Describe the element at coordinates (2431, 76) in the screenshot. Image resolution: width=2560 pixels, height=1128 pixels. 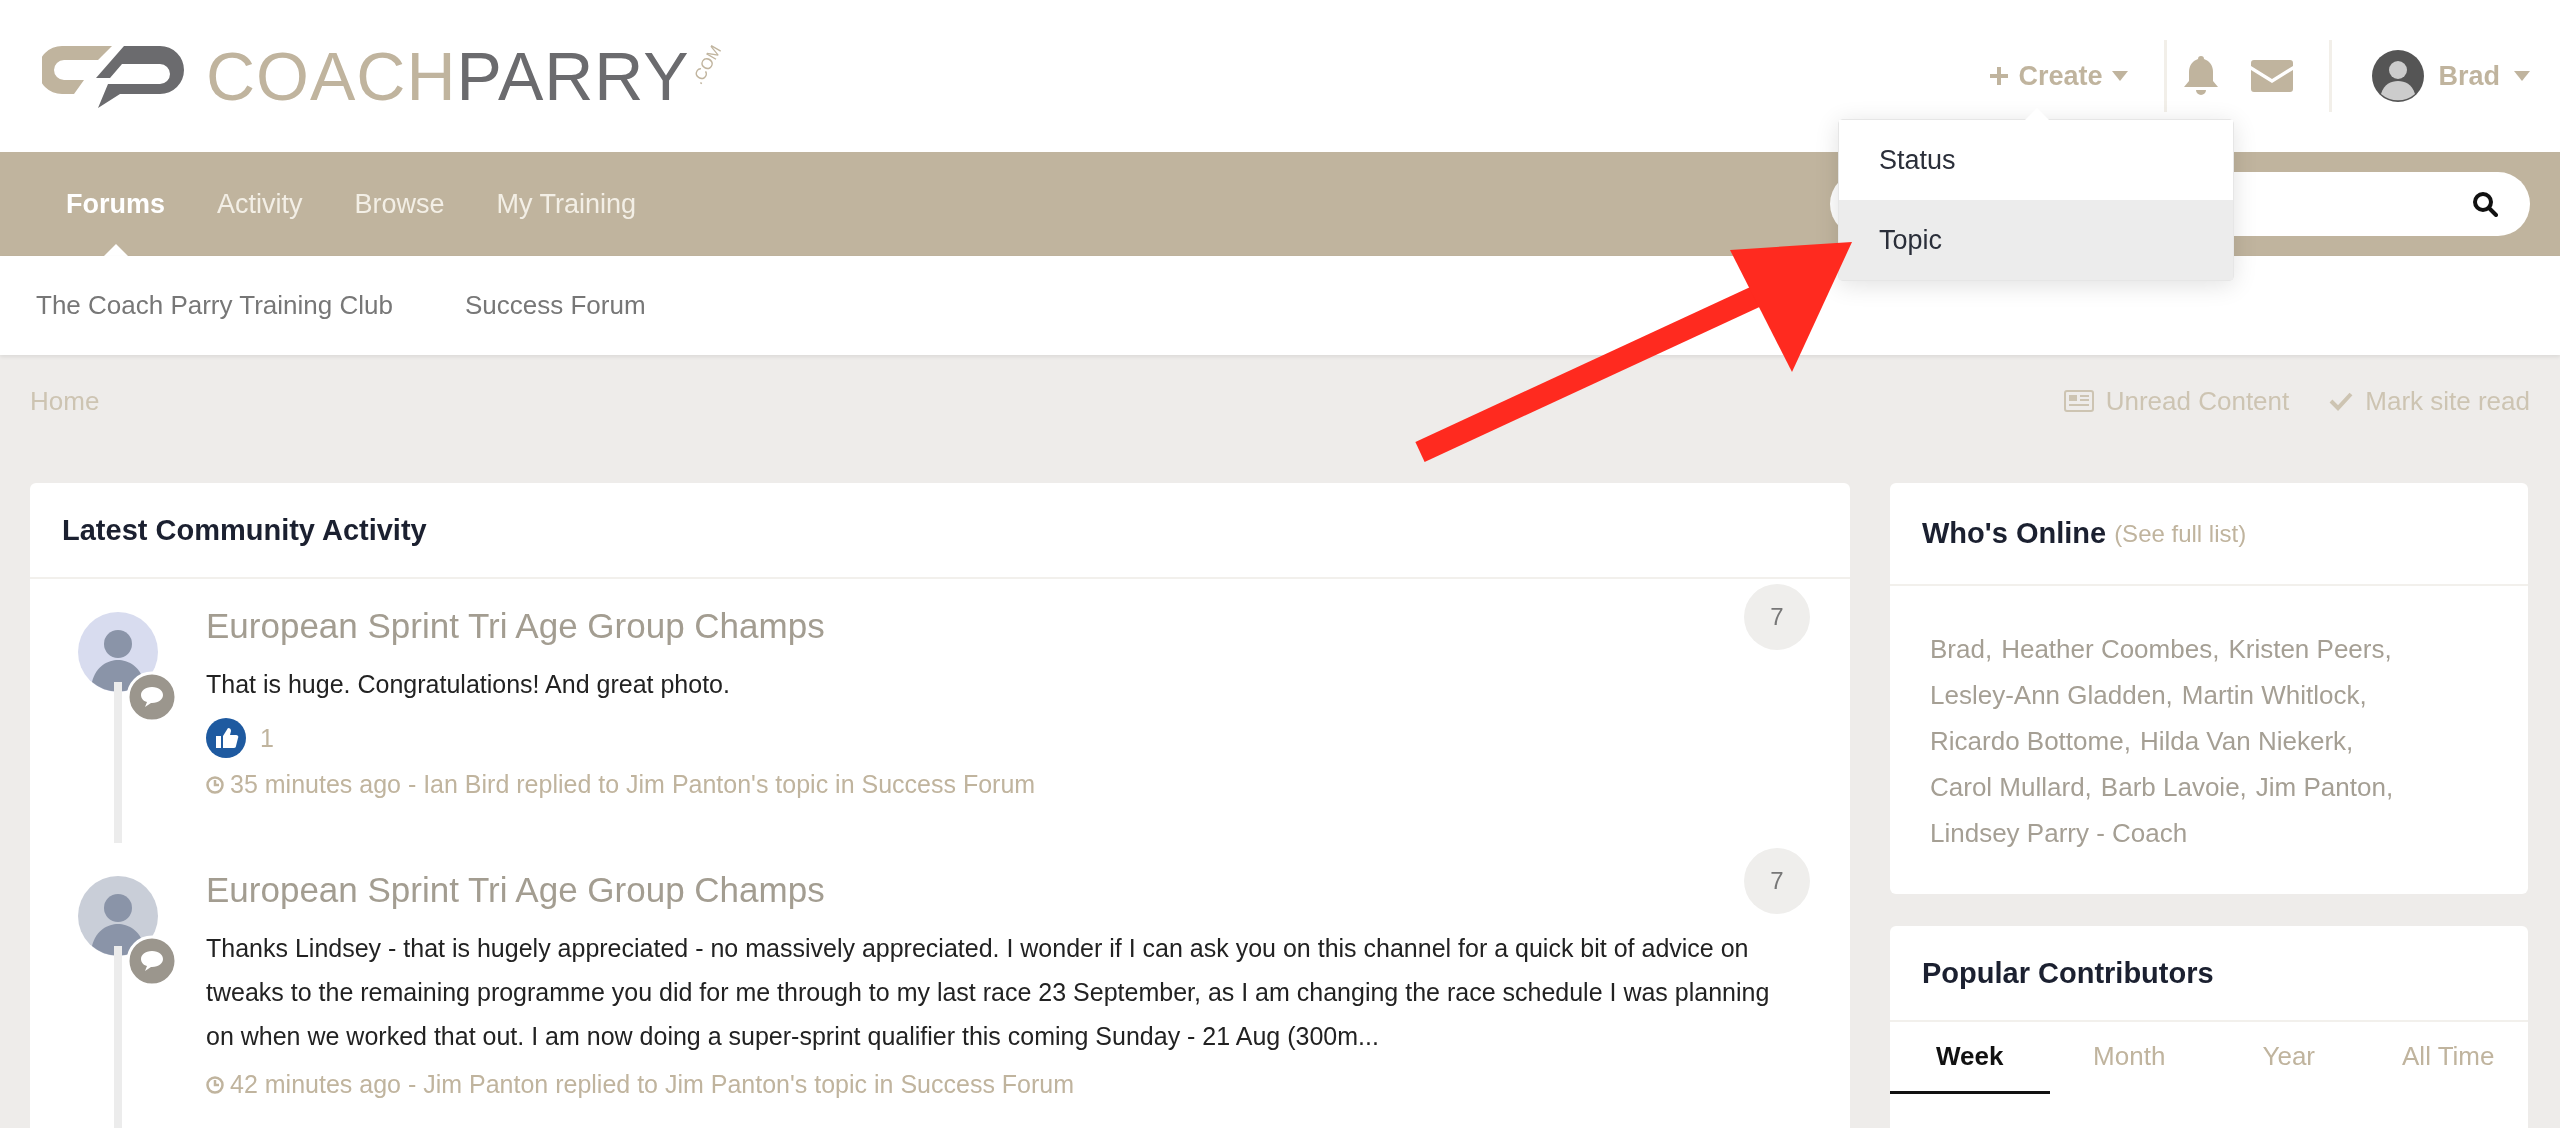
I see `user-menu-button: Brad` at that location.